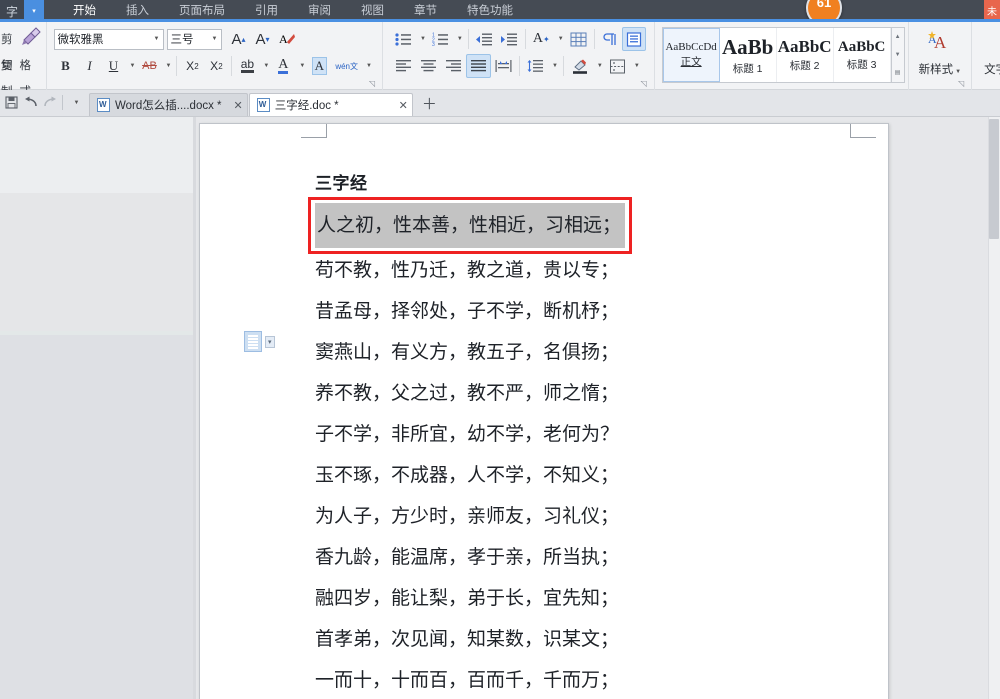 This screenshot has width=1000, height=699. What do you see at coordinates (263, 39) in the screenshot?
I see `shrink-font-button: A ▾` at bounding box center [263, 39].